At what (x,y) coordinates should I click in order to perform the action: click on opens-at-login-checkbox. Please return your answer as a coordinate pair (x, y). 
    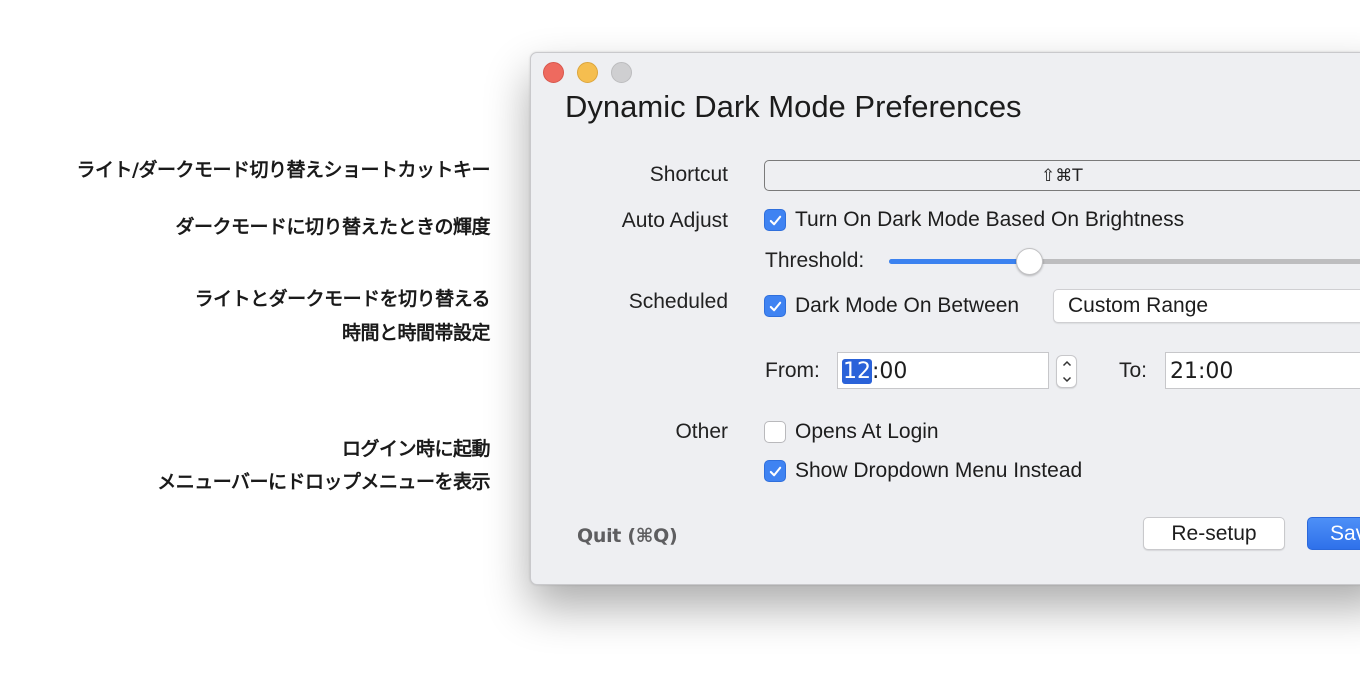
    Looking at the image, I should click on (775, 432).